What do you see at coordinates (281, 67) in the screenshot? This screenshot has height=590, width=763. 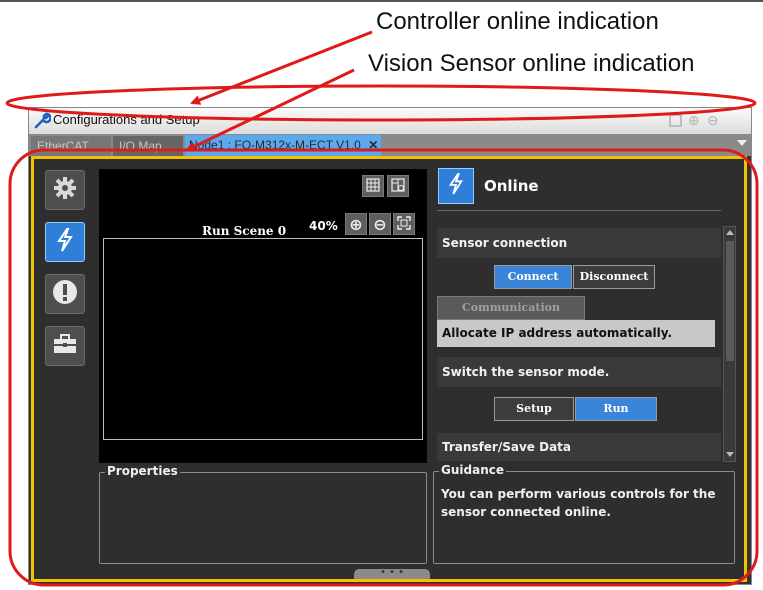 I see `controller-arrow` at bounding box center [281, 67].